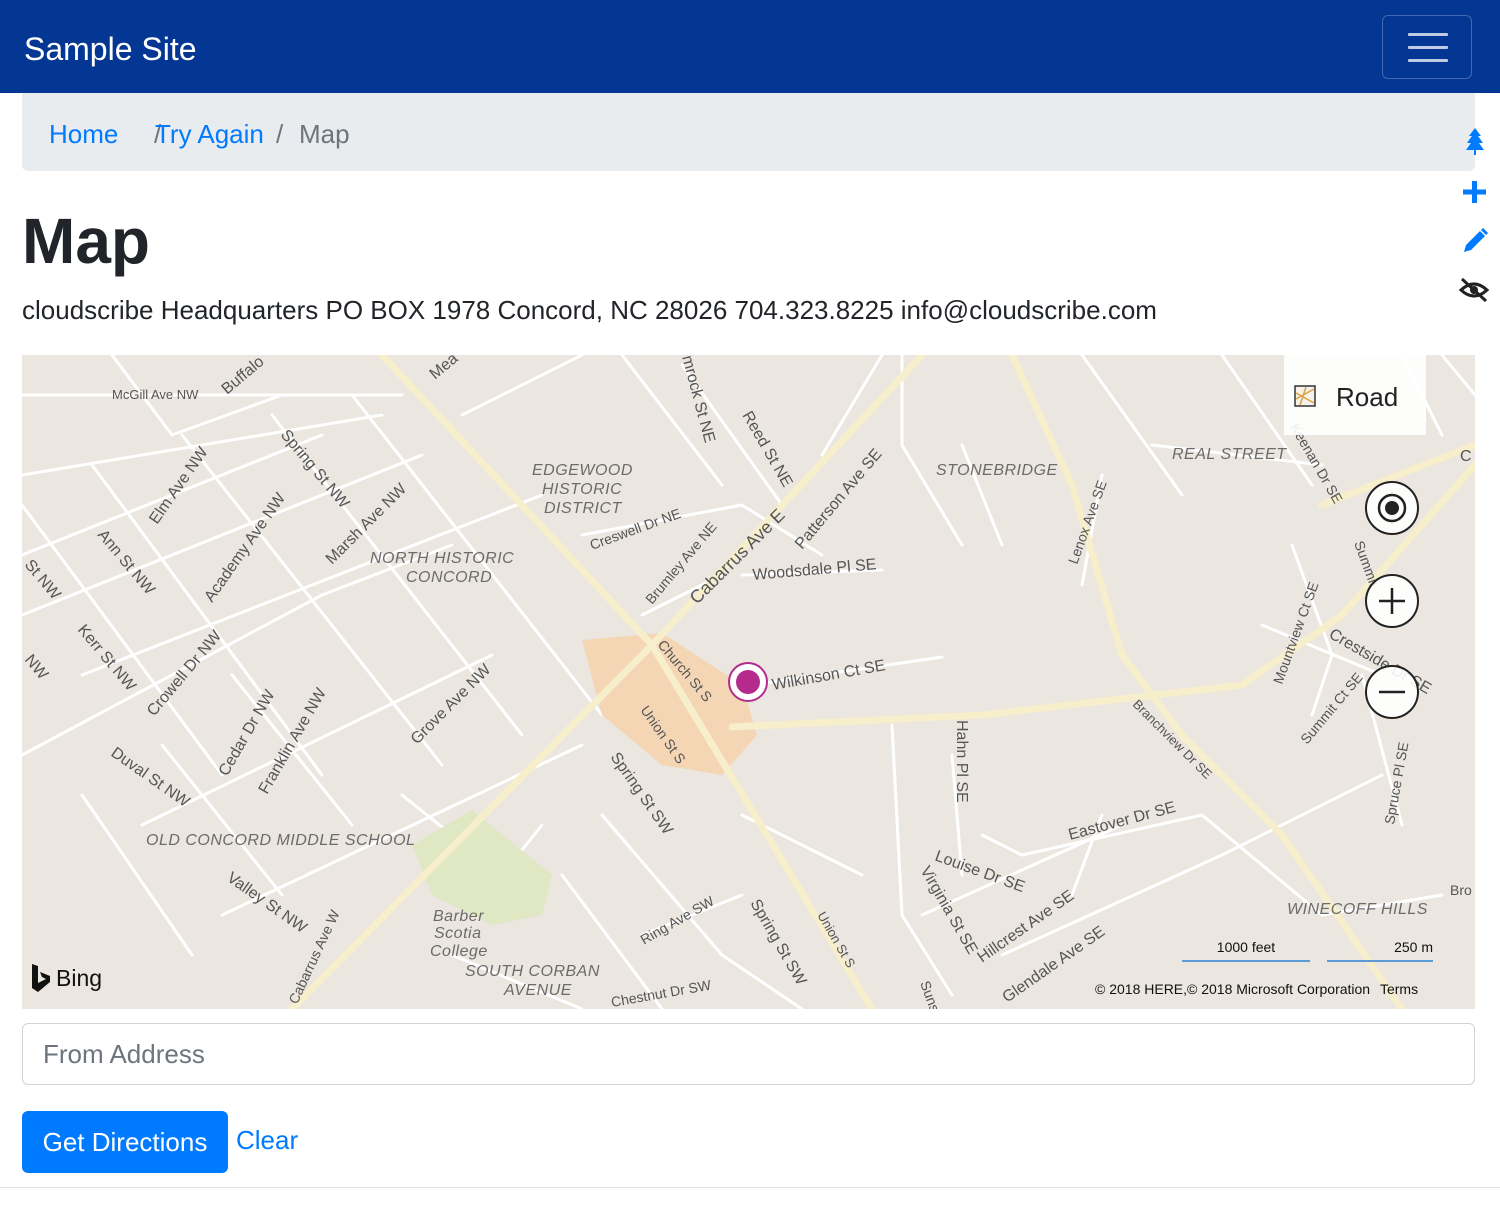  What do you see at coordinates (767, 450) in the screenshot?
I see `street-label: Reed St NE` at bounding box center [767, 450].